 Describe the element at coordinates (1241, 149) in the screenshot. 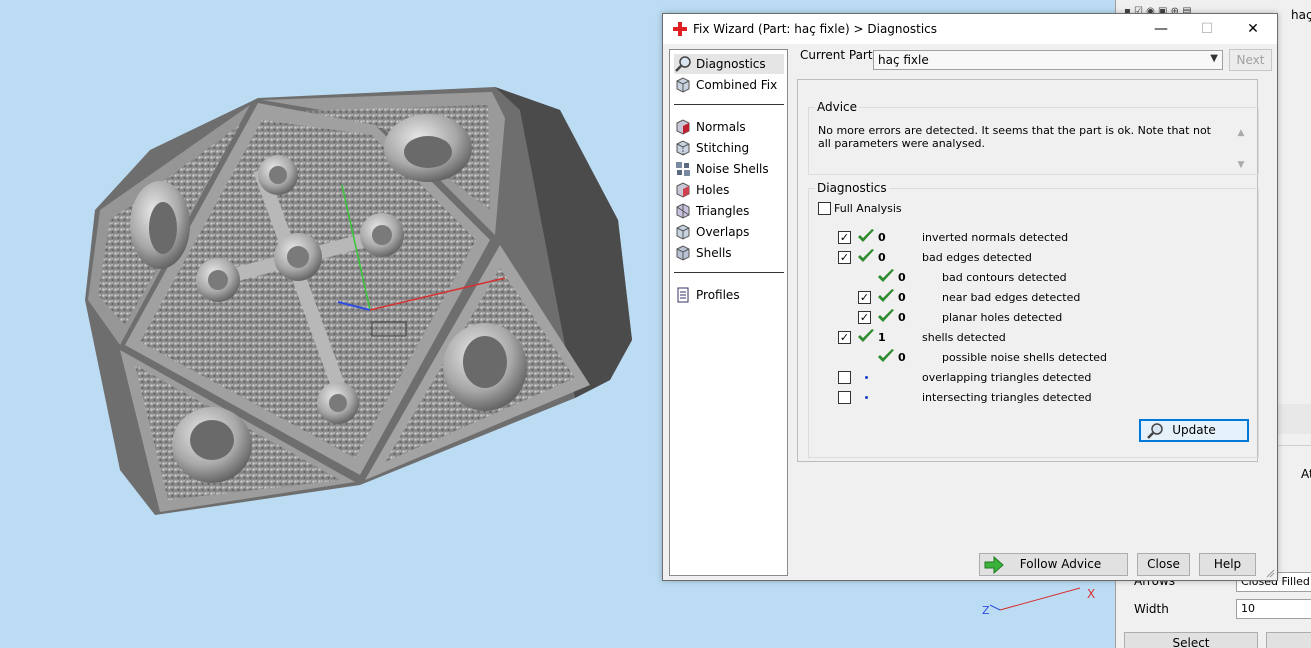

I see `advice-scrollbar: ▲ ▼` at that location.